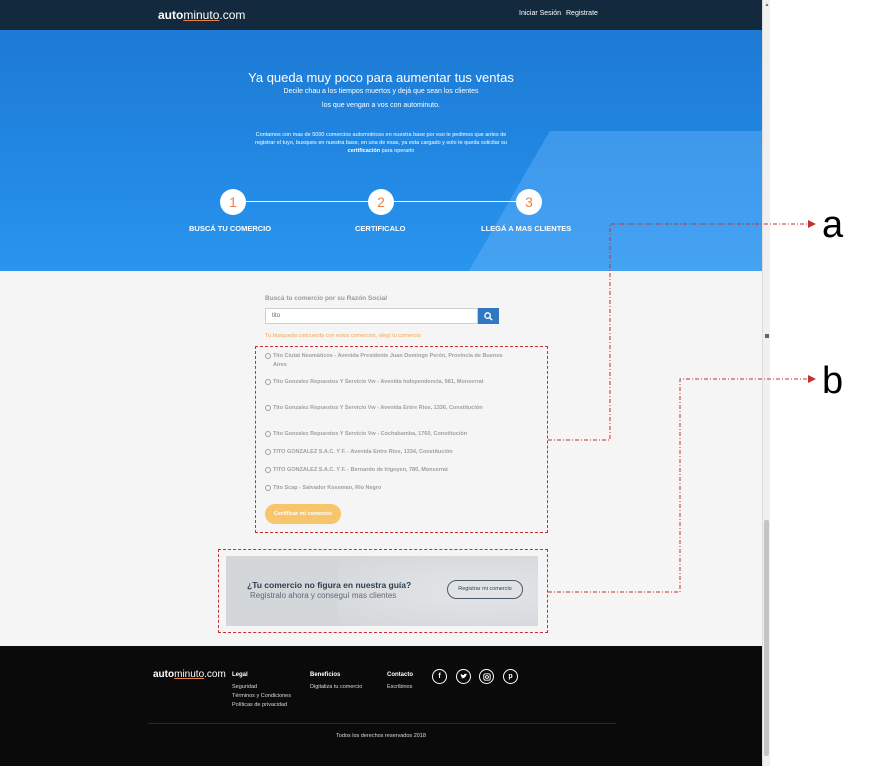  I want to click on annotation-leader-lines, so click(682, 406).